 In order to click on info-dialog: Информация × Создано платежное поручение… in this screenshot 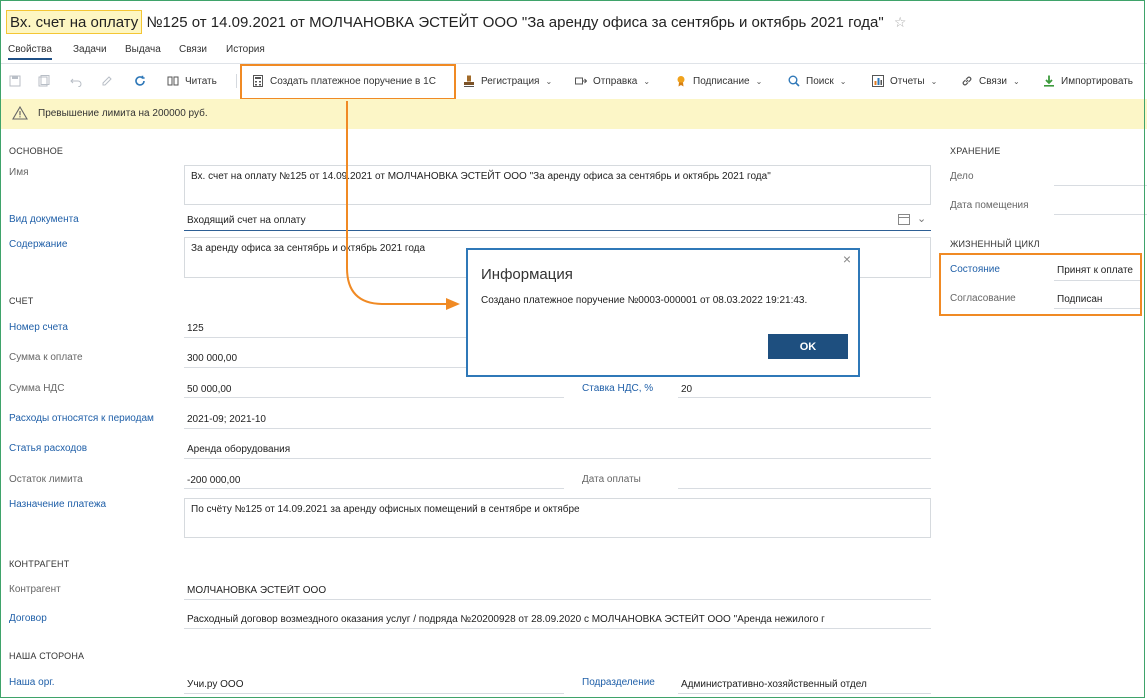, I will do `click(663, 312)`.